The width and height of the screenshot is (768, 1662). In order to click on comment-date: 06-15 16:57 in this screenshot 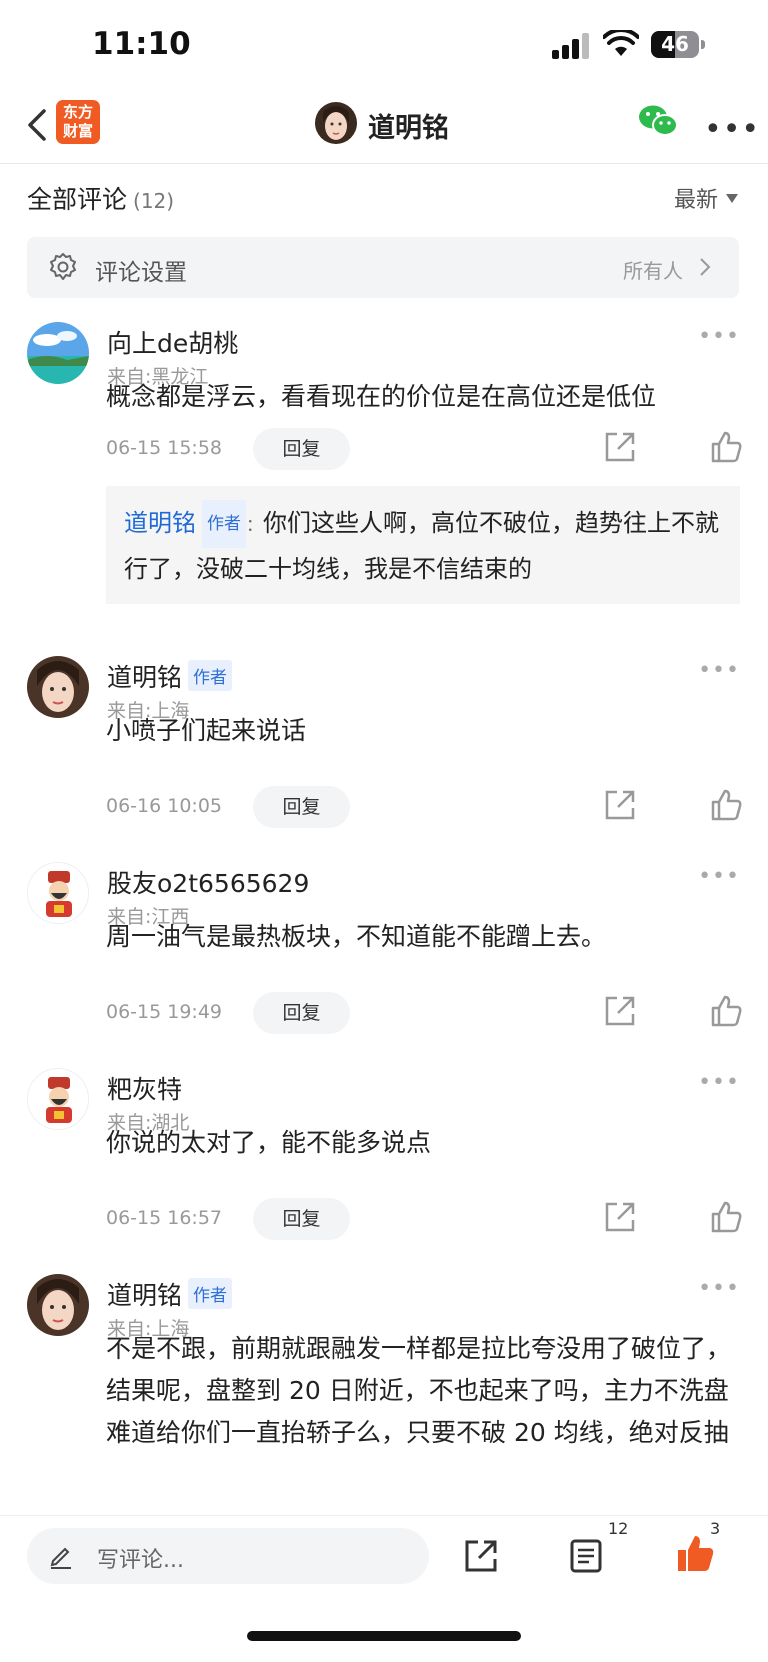, I will do `click(164, 1218)`.